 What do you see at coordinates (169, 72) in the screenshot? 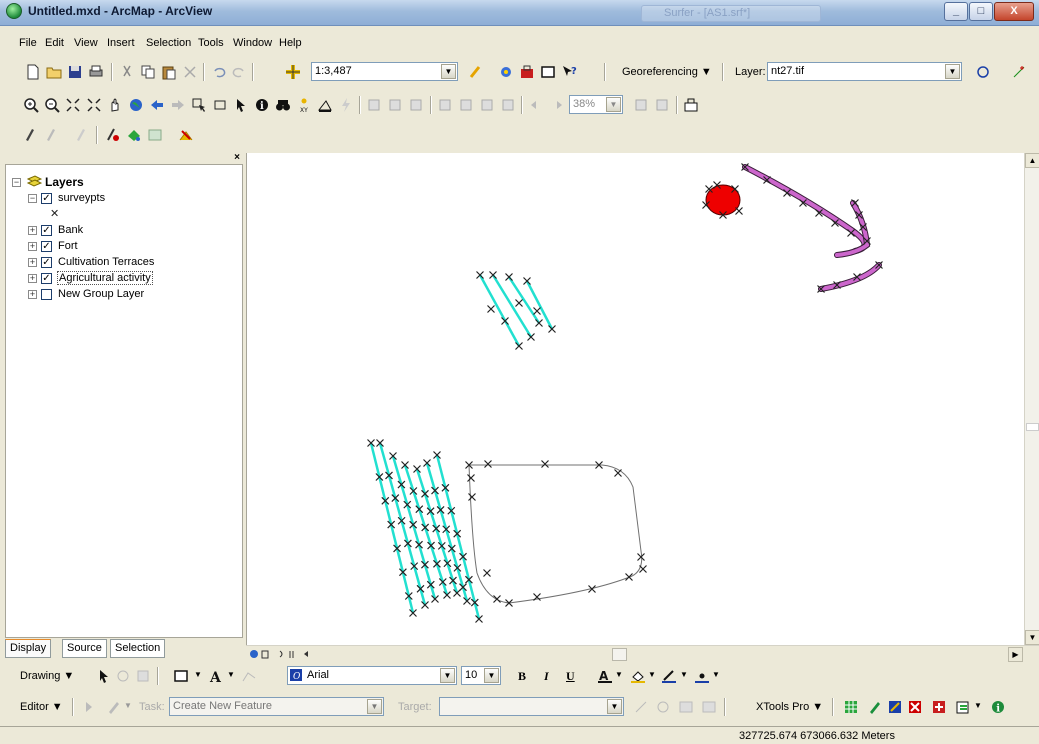
I see `paste-icon` at bounding box center [169, 72].